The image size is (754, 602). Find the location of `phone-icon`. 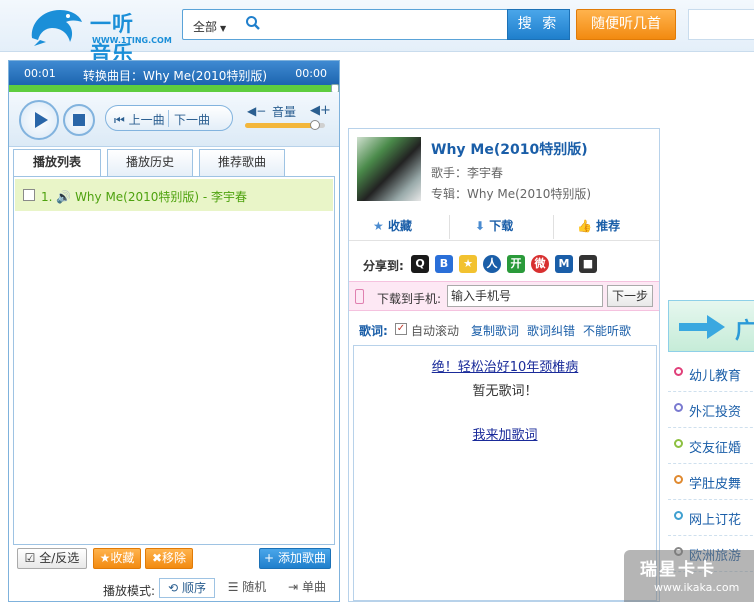

phone-icon is located at coordinates (359, 296).